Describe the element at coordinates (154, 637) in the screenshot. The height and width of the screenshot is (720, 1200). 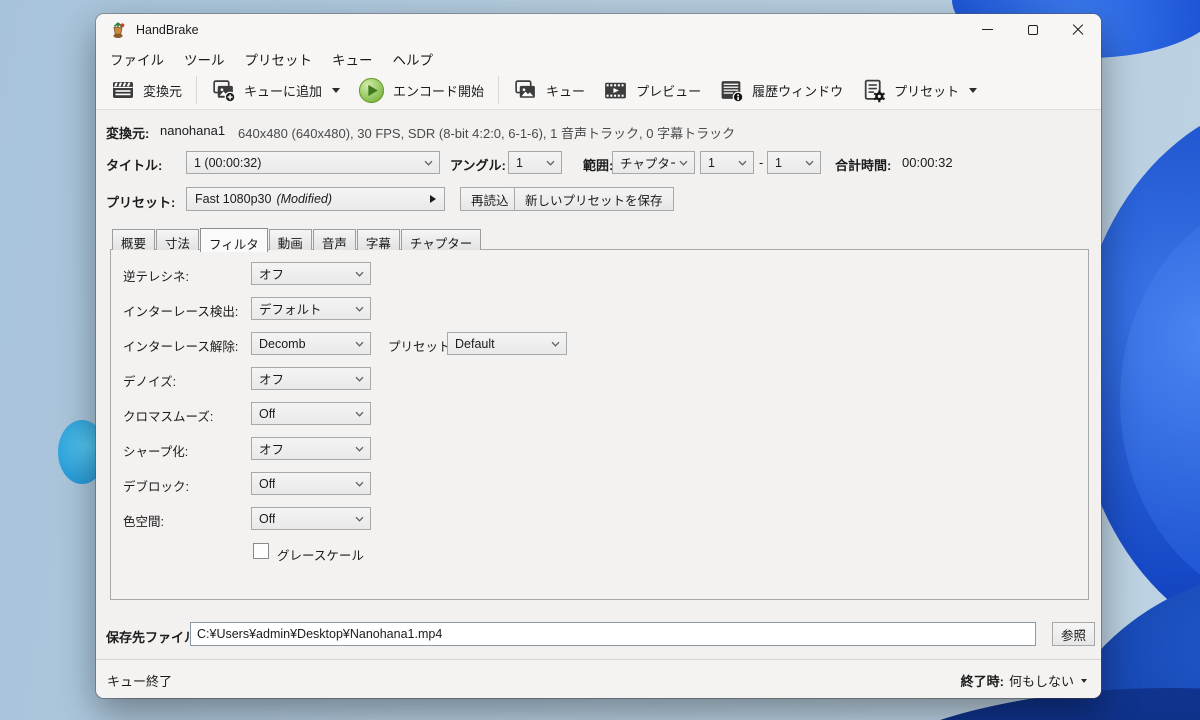
I see `destination-label: 保存先ファイル:` at that location.